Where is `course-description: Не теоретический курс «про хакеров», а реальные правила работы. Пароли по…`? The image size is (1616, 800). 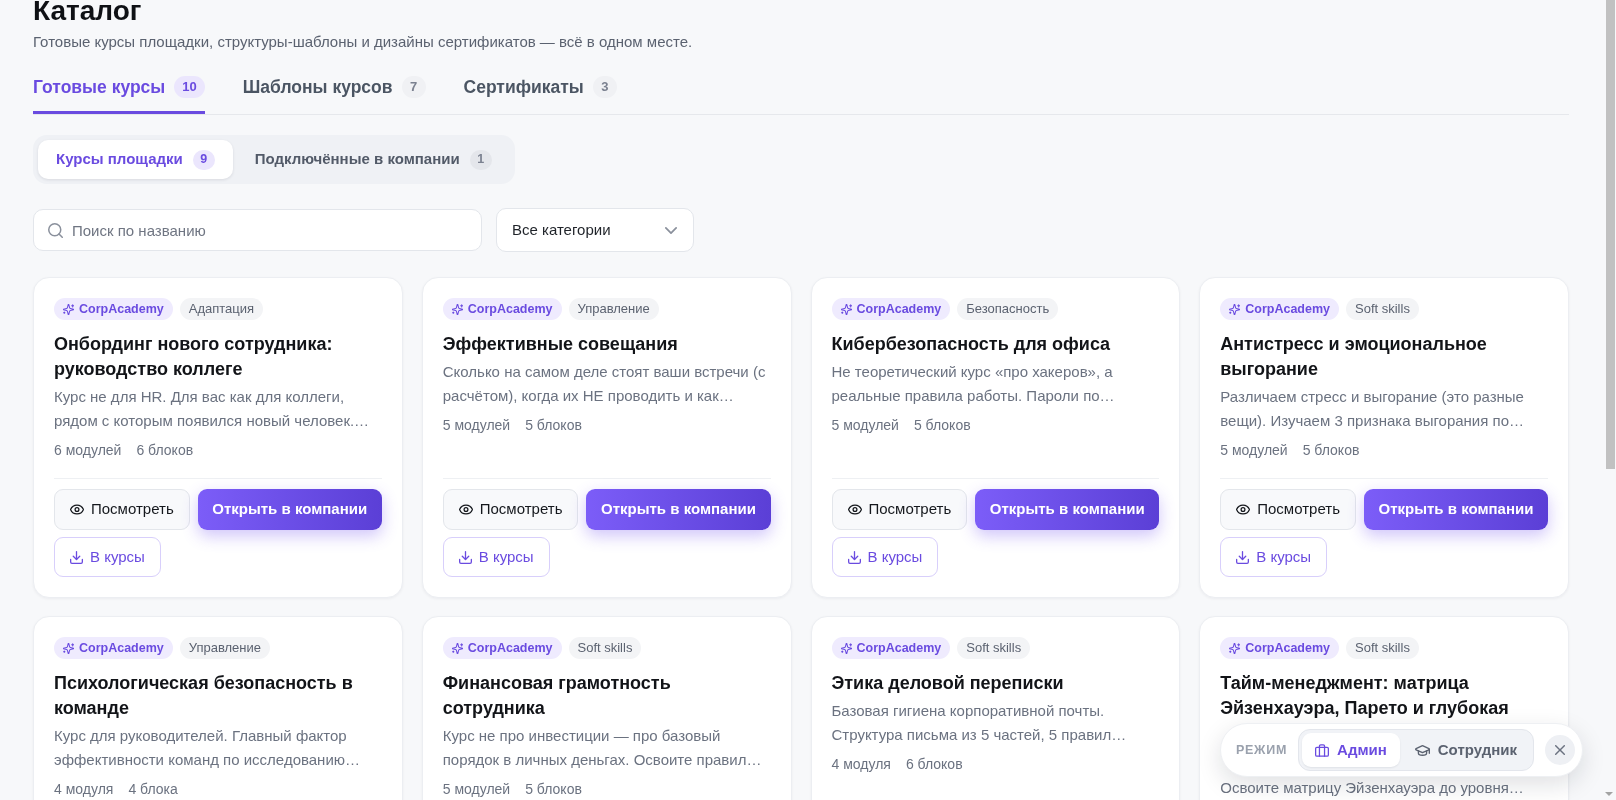 course-description: Не теоретический курс «про хакеров», а реальные правила работы. Пароли по… is located at coordinates (973, 384).